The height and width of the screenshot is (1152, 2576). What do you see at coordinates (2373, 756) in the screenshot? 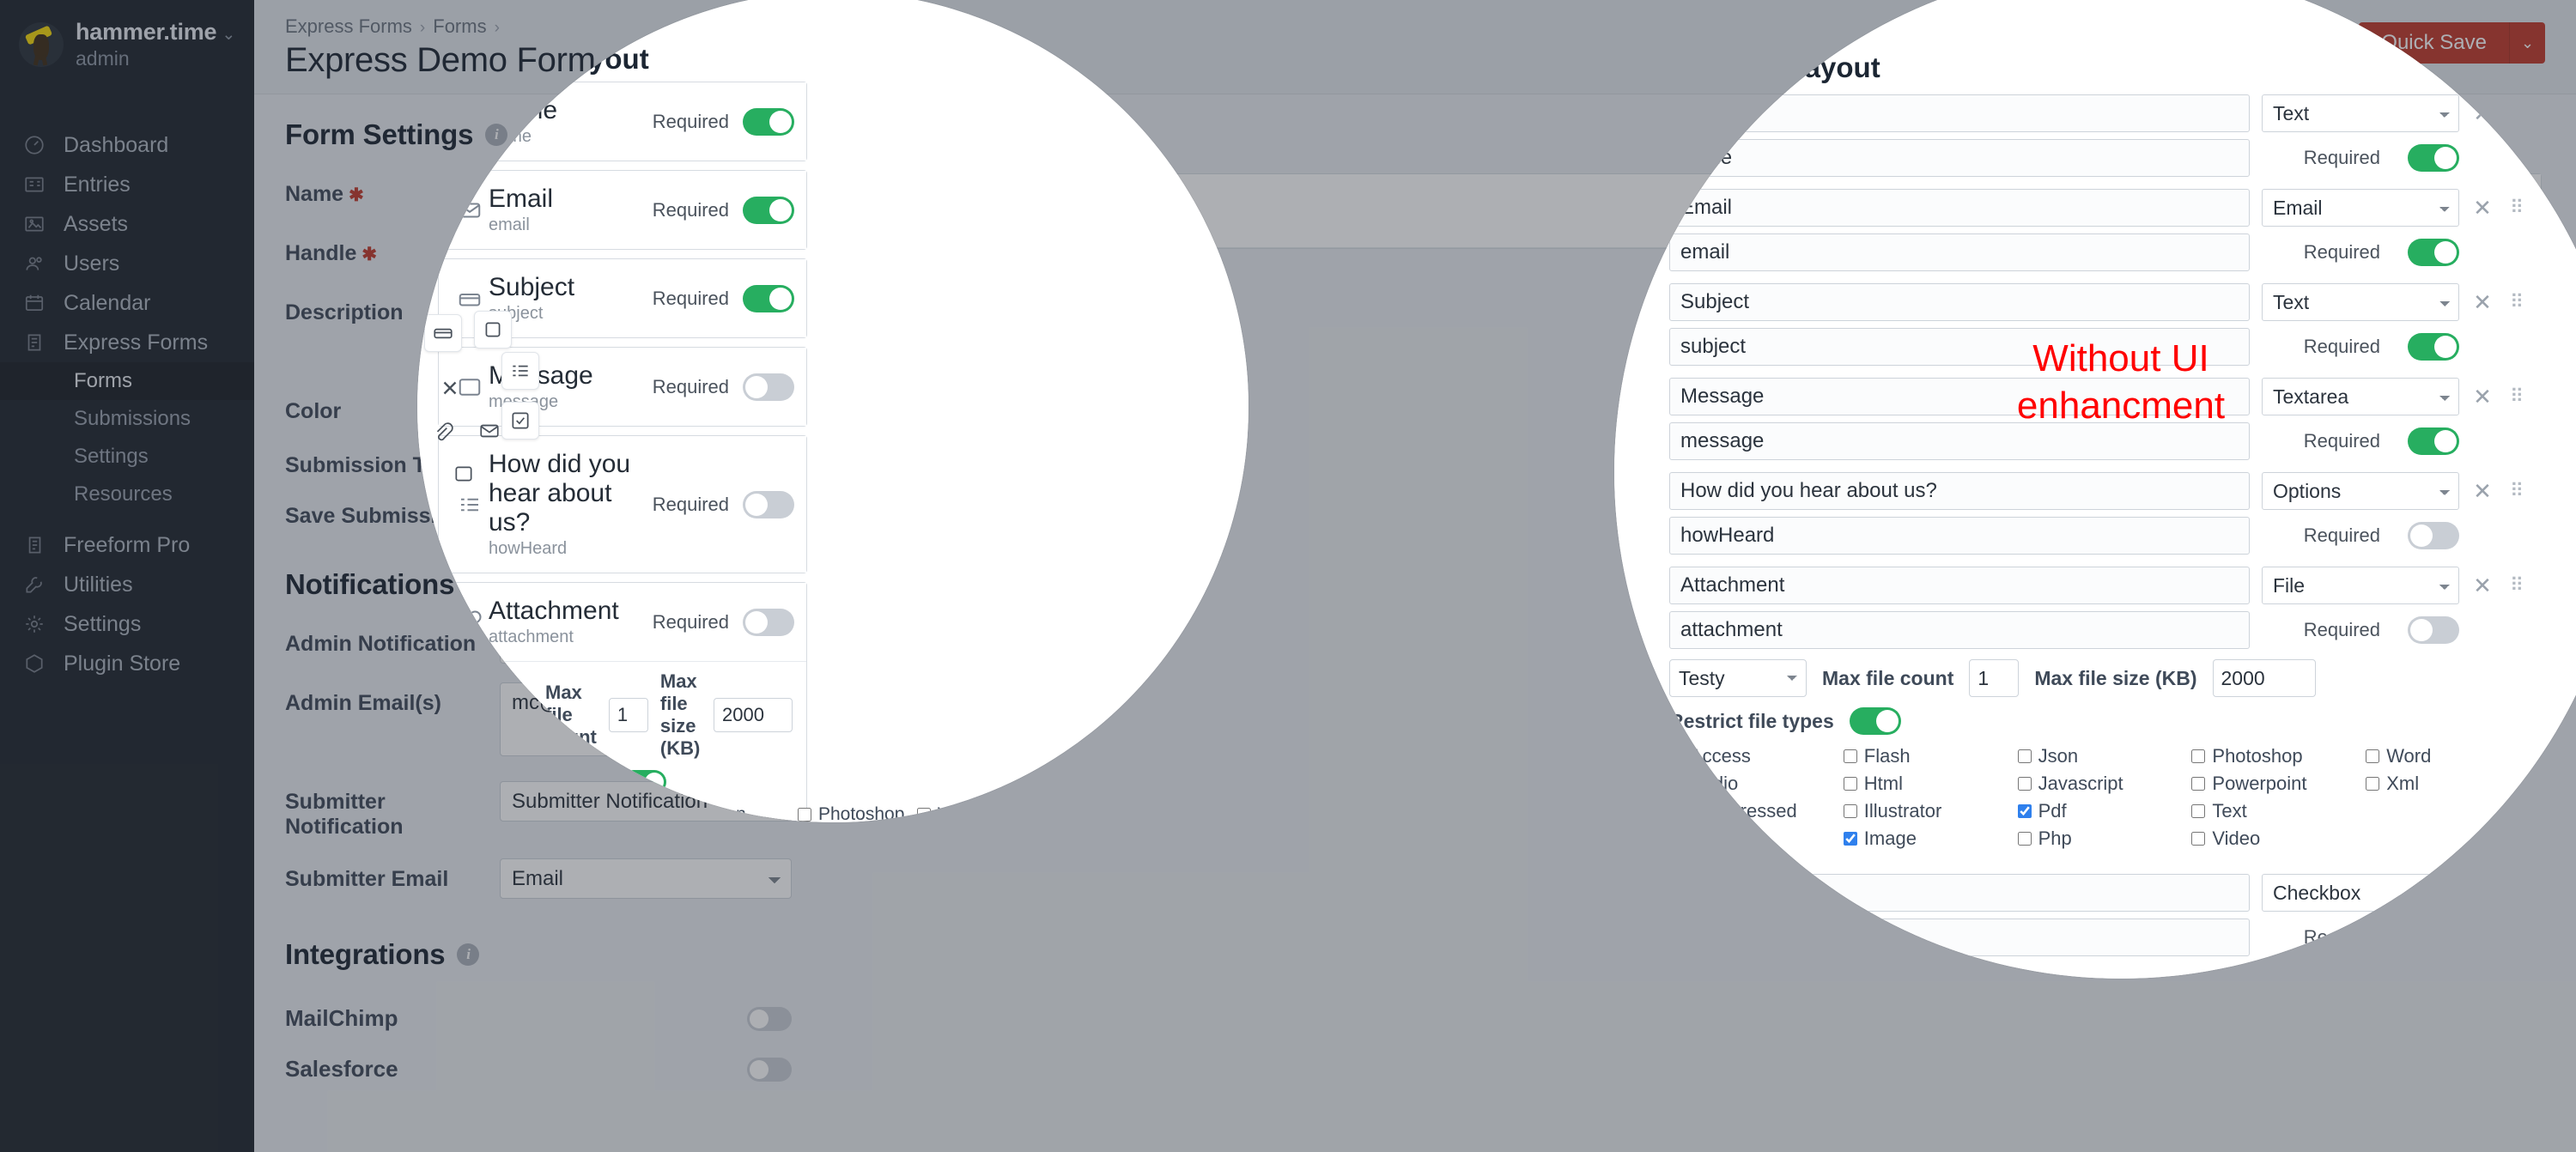
I see `filetype-word-checkbox` at bounding box center [2373, 756].